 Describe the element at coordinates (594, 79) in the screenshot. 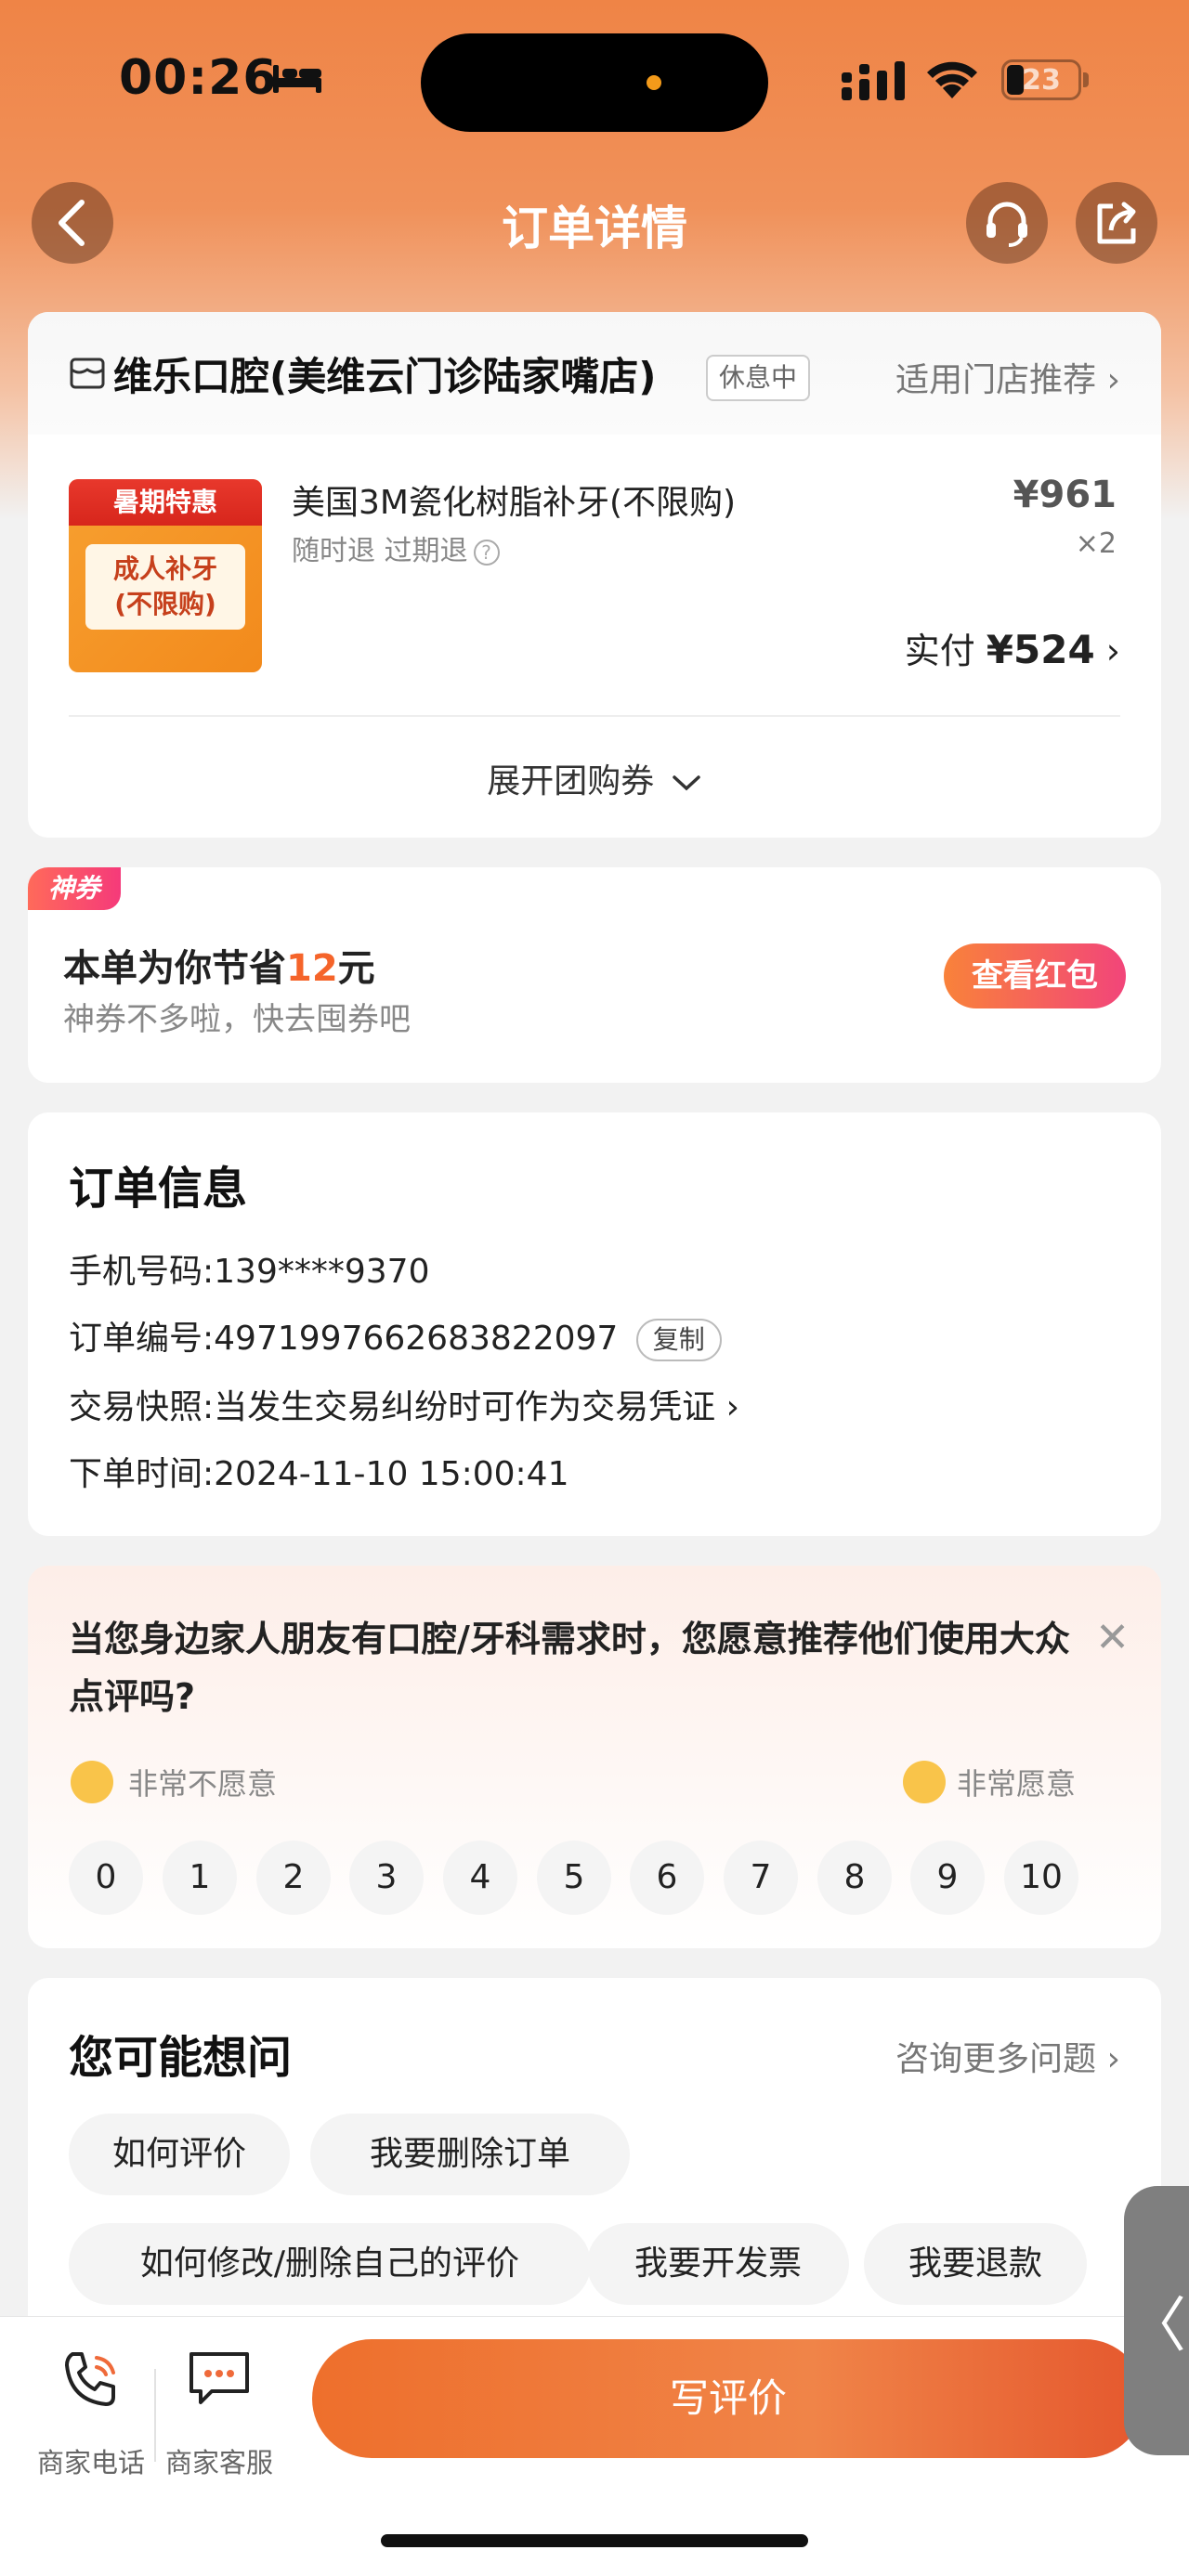

I see `status-bar: 00:26 23` at that location.